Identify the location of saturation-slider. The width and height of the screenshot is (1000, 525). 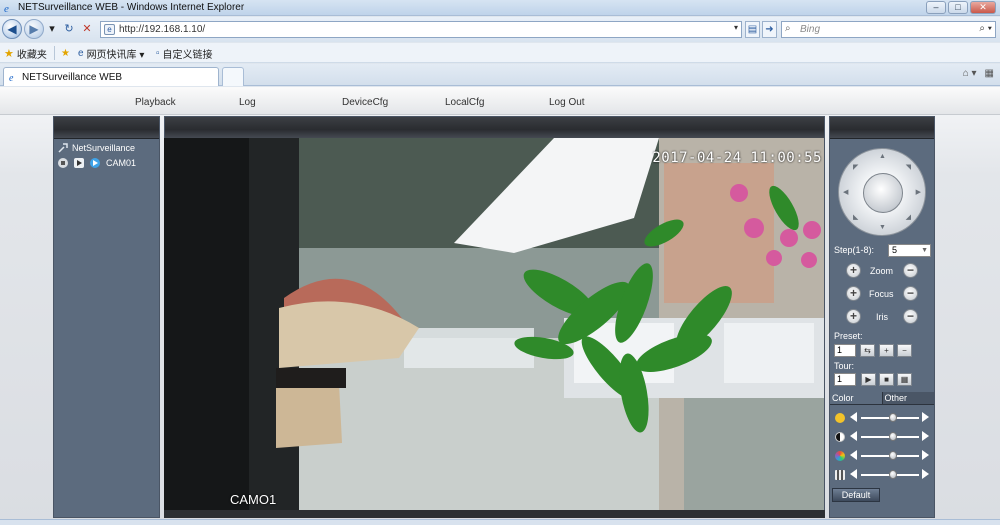
(883, 456).